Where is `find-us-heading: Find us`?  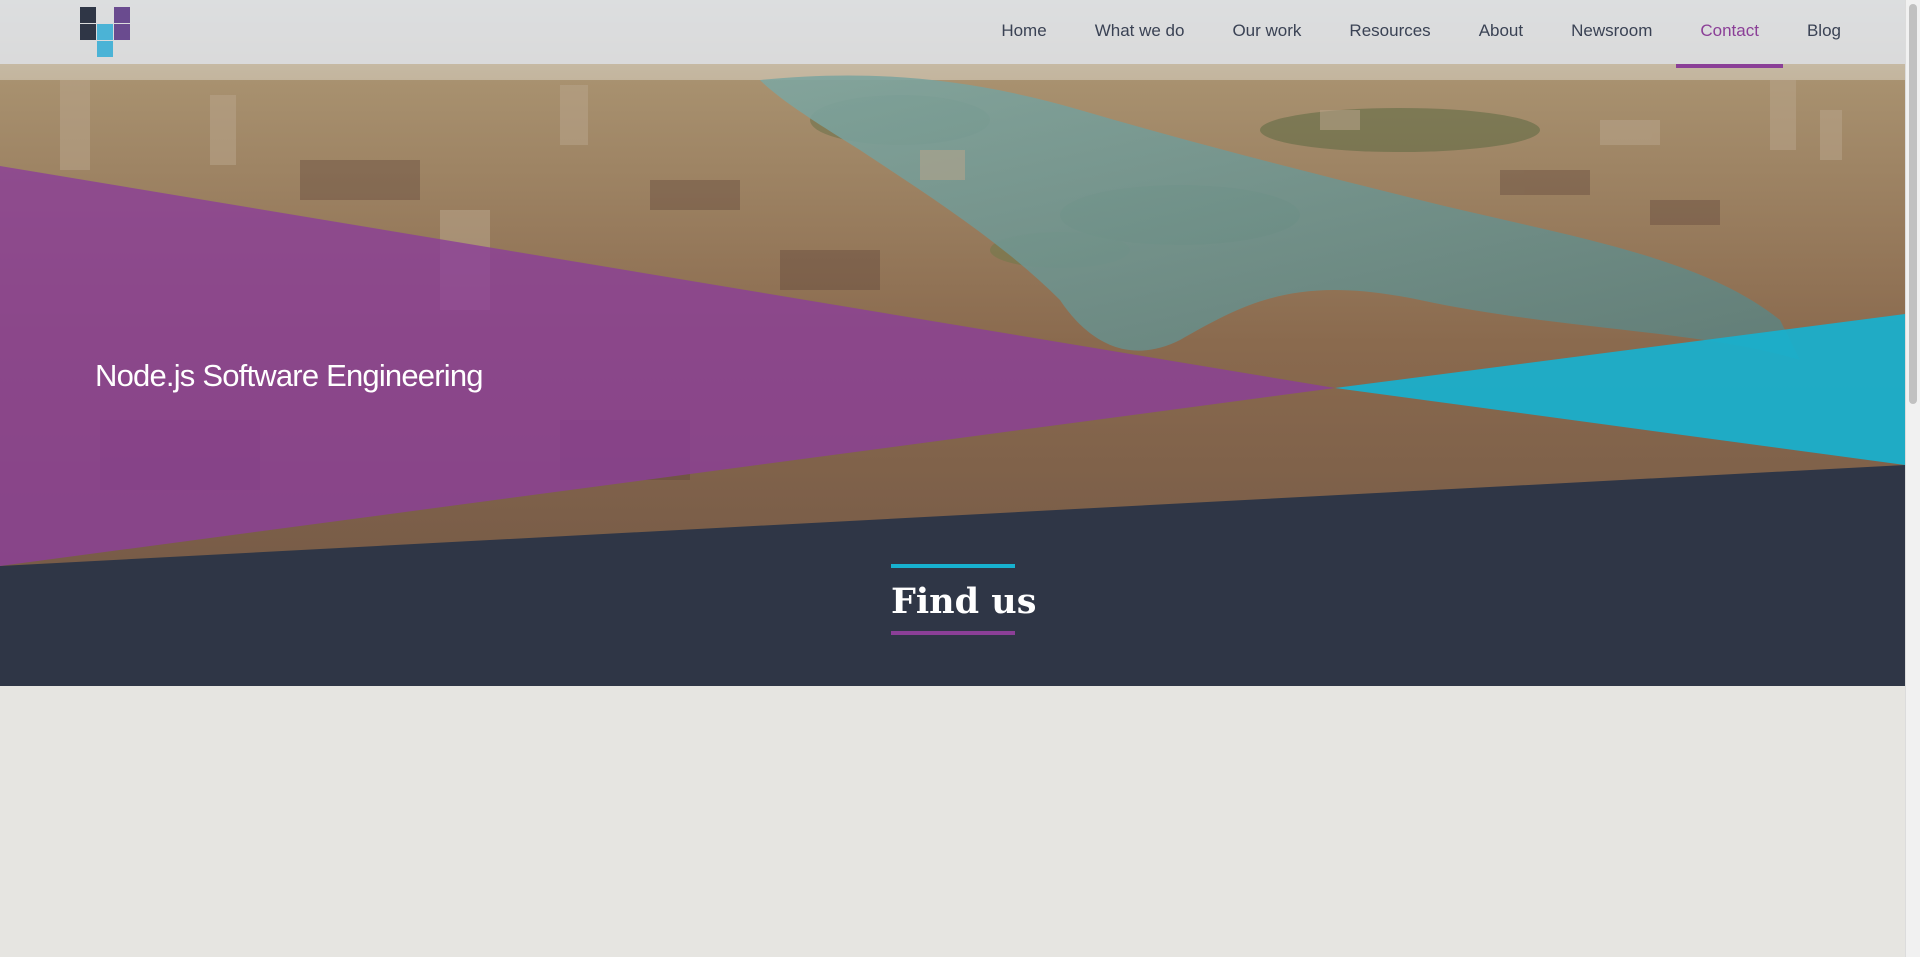
find-us-heading: Find us is located at coordinates (964, 599).